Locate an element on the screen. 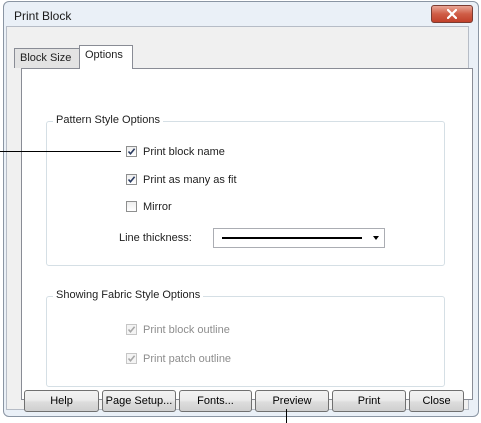  tab-options: Options is located at coordinates (106, 57).